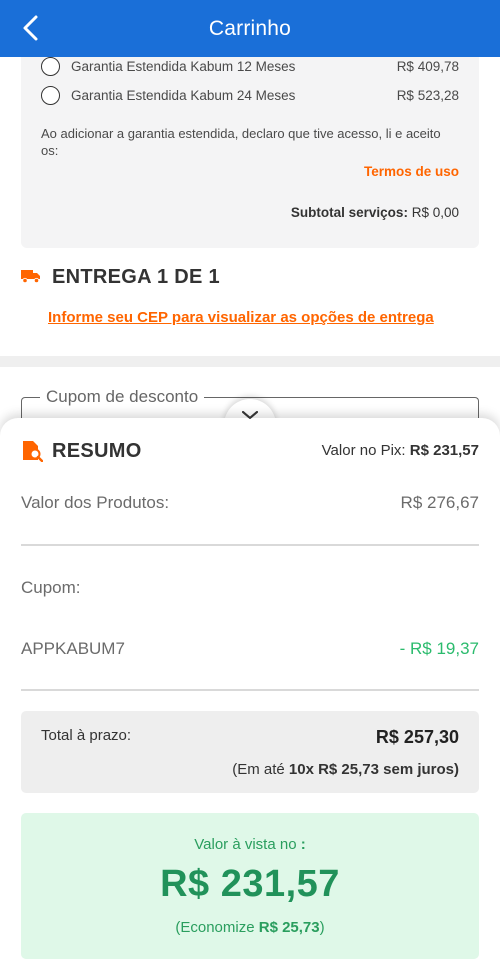 The width and height of the screenshot is (500, 971). What do you see at coordinates (136, 277) in the screenshot?
I see `delivery-title: ENTREGA 1 DE 1` at bounding box center [136, 277].